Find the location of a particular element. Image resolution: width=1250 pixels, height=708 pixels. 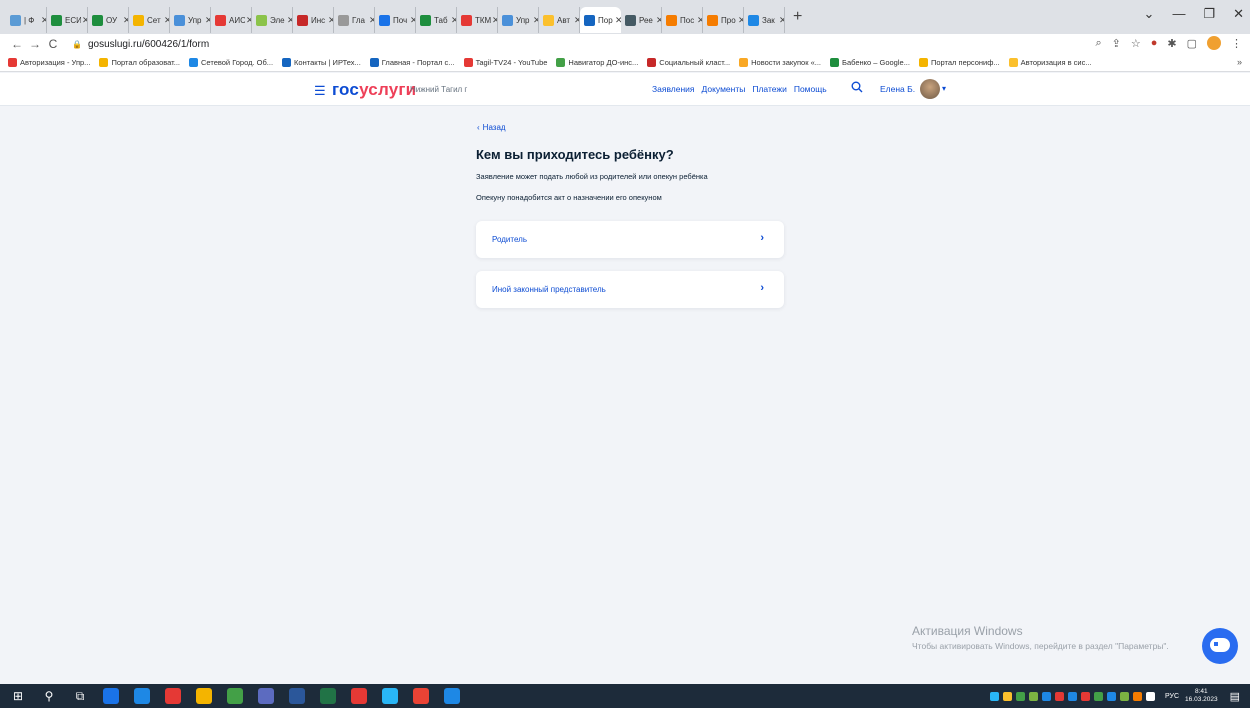

tab-close-icon: ✕ is located at coordinates (781, 20).